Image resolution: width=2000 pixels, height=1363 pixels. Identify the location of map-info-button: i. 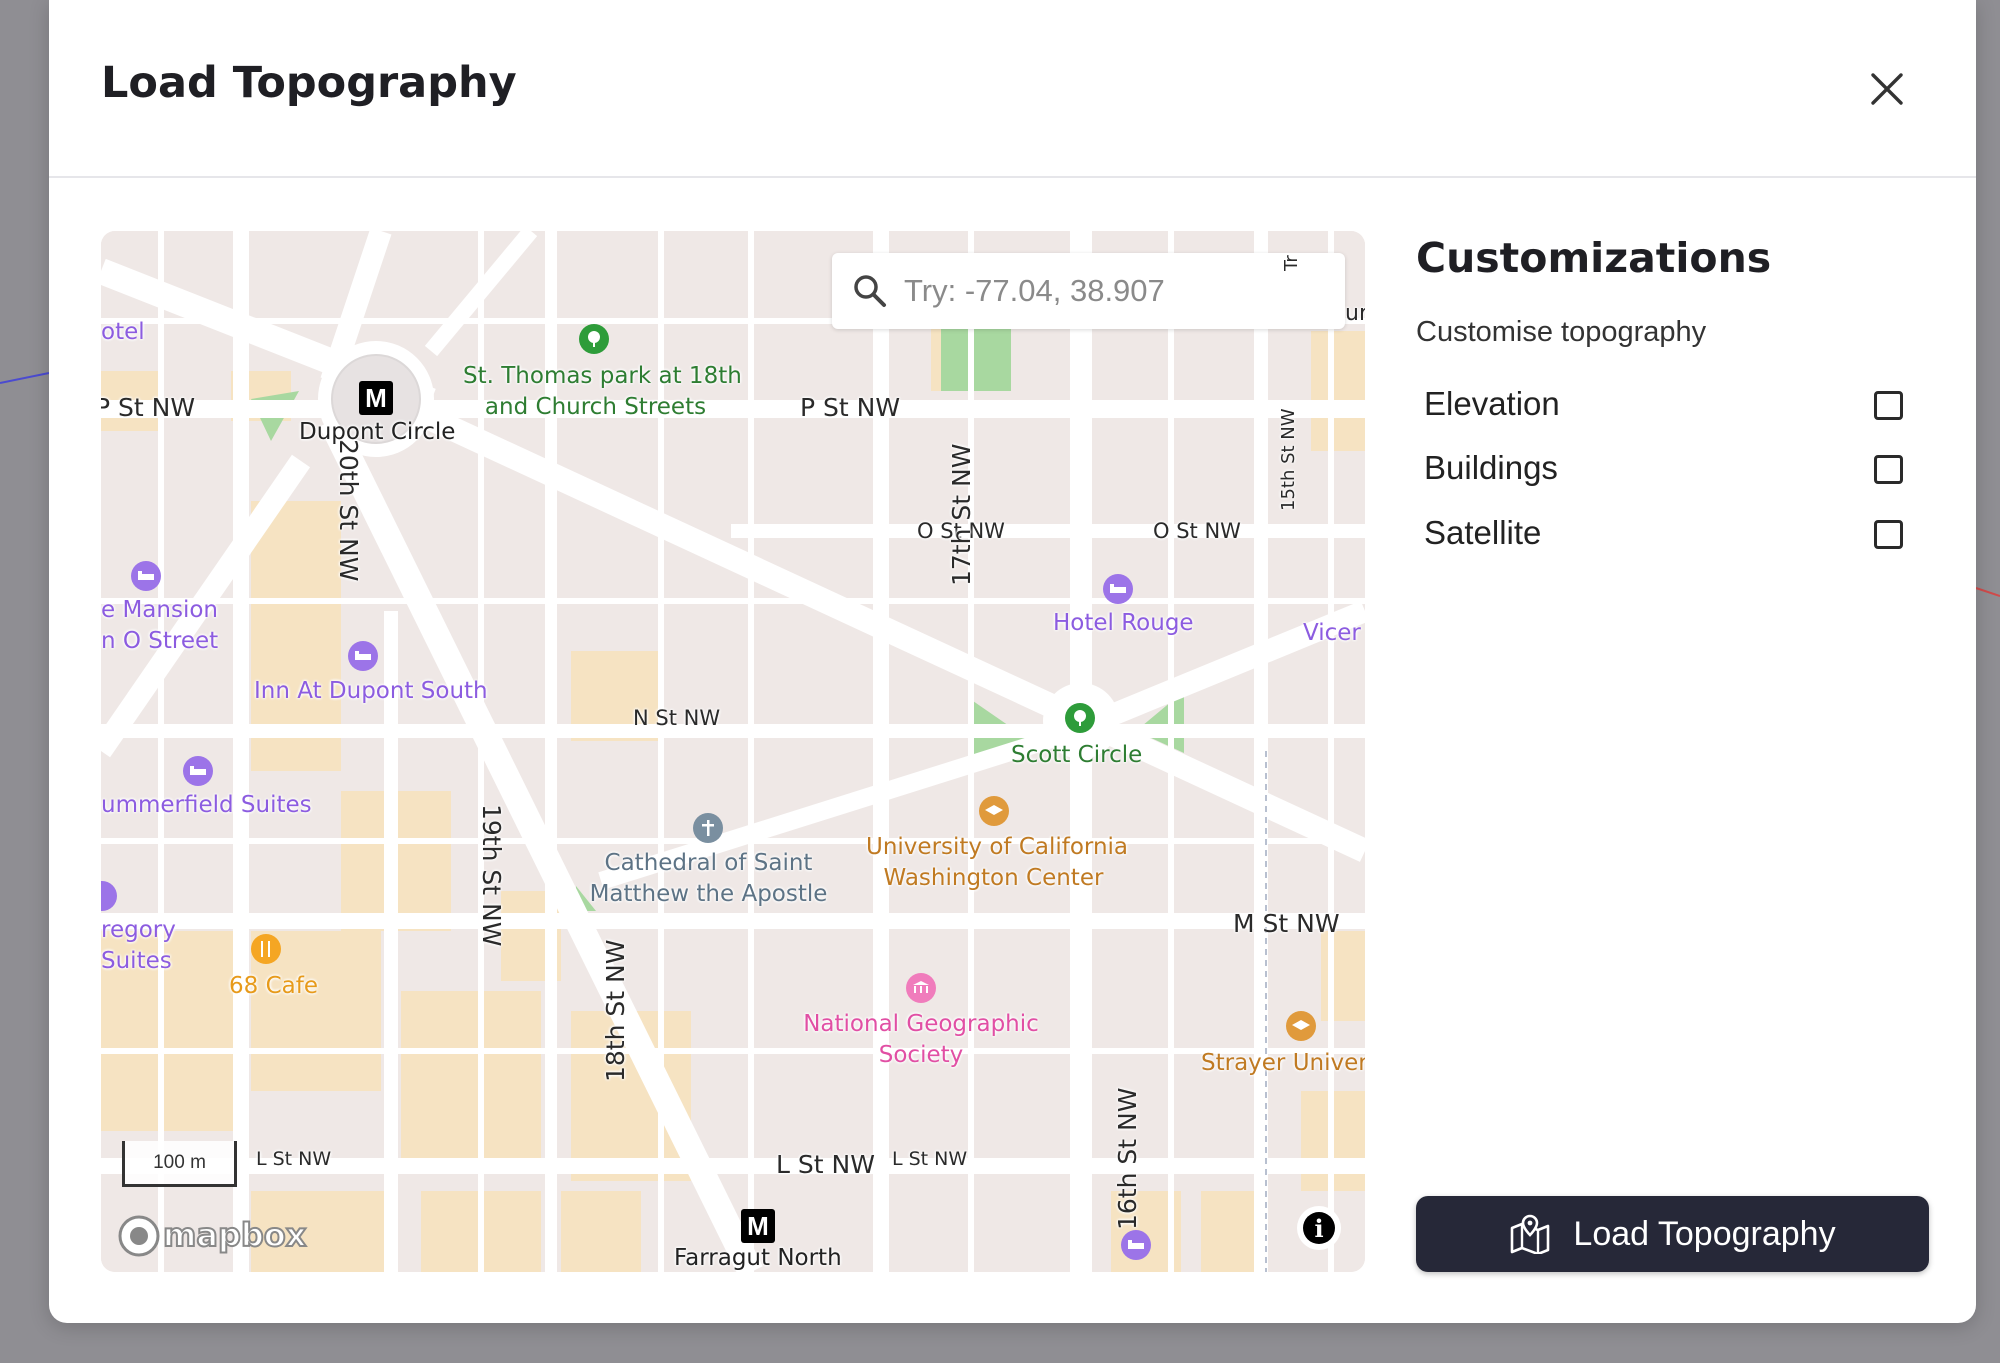
(1319, 1228).